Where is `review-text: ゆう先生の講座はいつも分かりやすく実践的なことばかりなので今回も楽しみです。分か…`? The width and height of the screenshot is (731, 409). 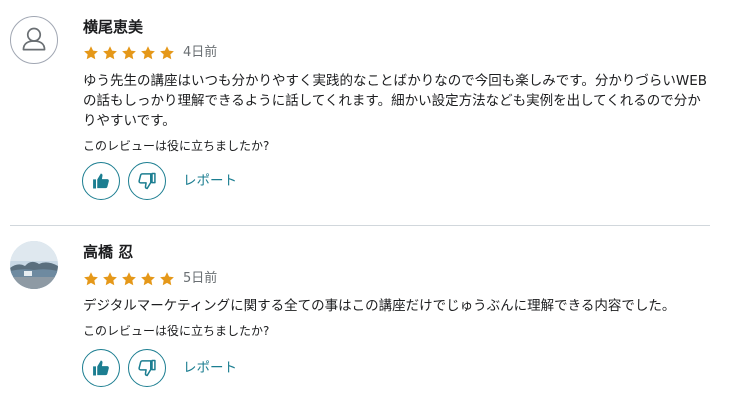
review-text: ゆう先生の講座はいつも分かりやすく実践的なことばかりなので今回も楽しみです。分か… is located at coordinates (395, 101).